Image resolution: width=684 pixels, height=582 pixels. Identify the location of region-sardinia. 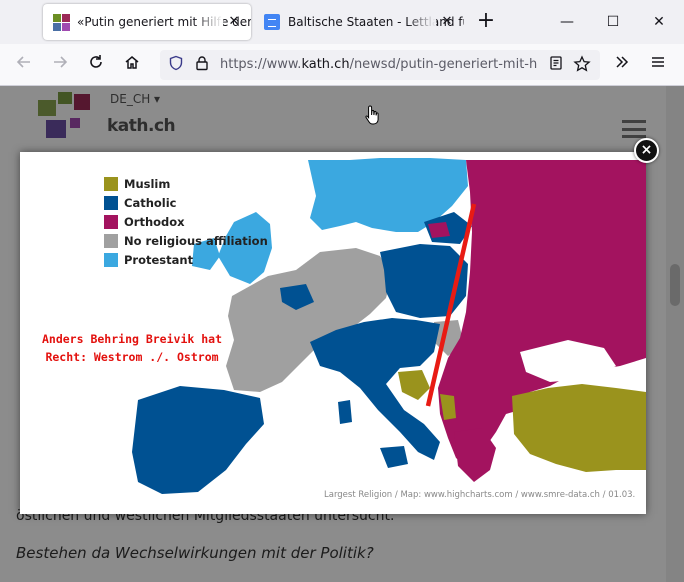
(345, 412).